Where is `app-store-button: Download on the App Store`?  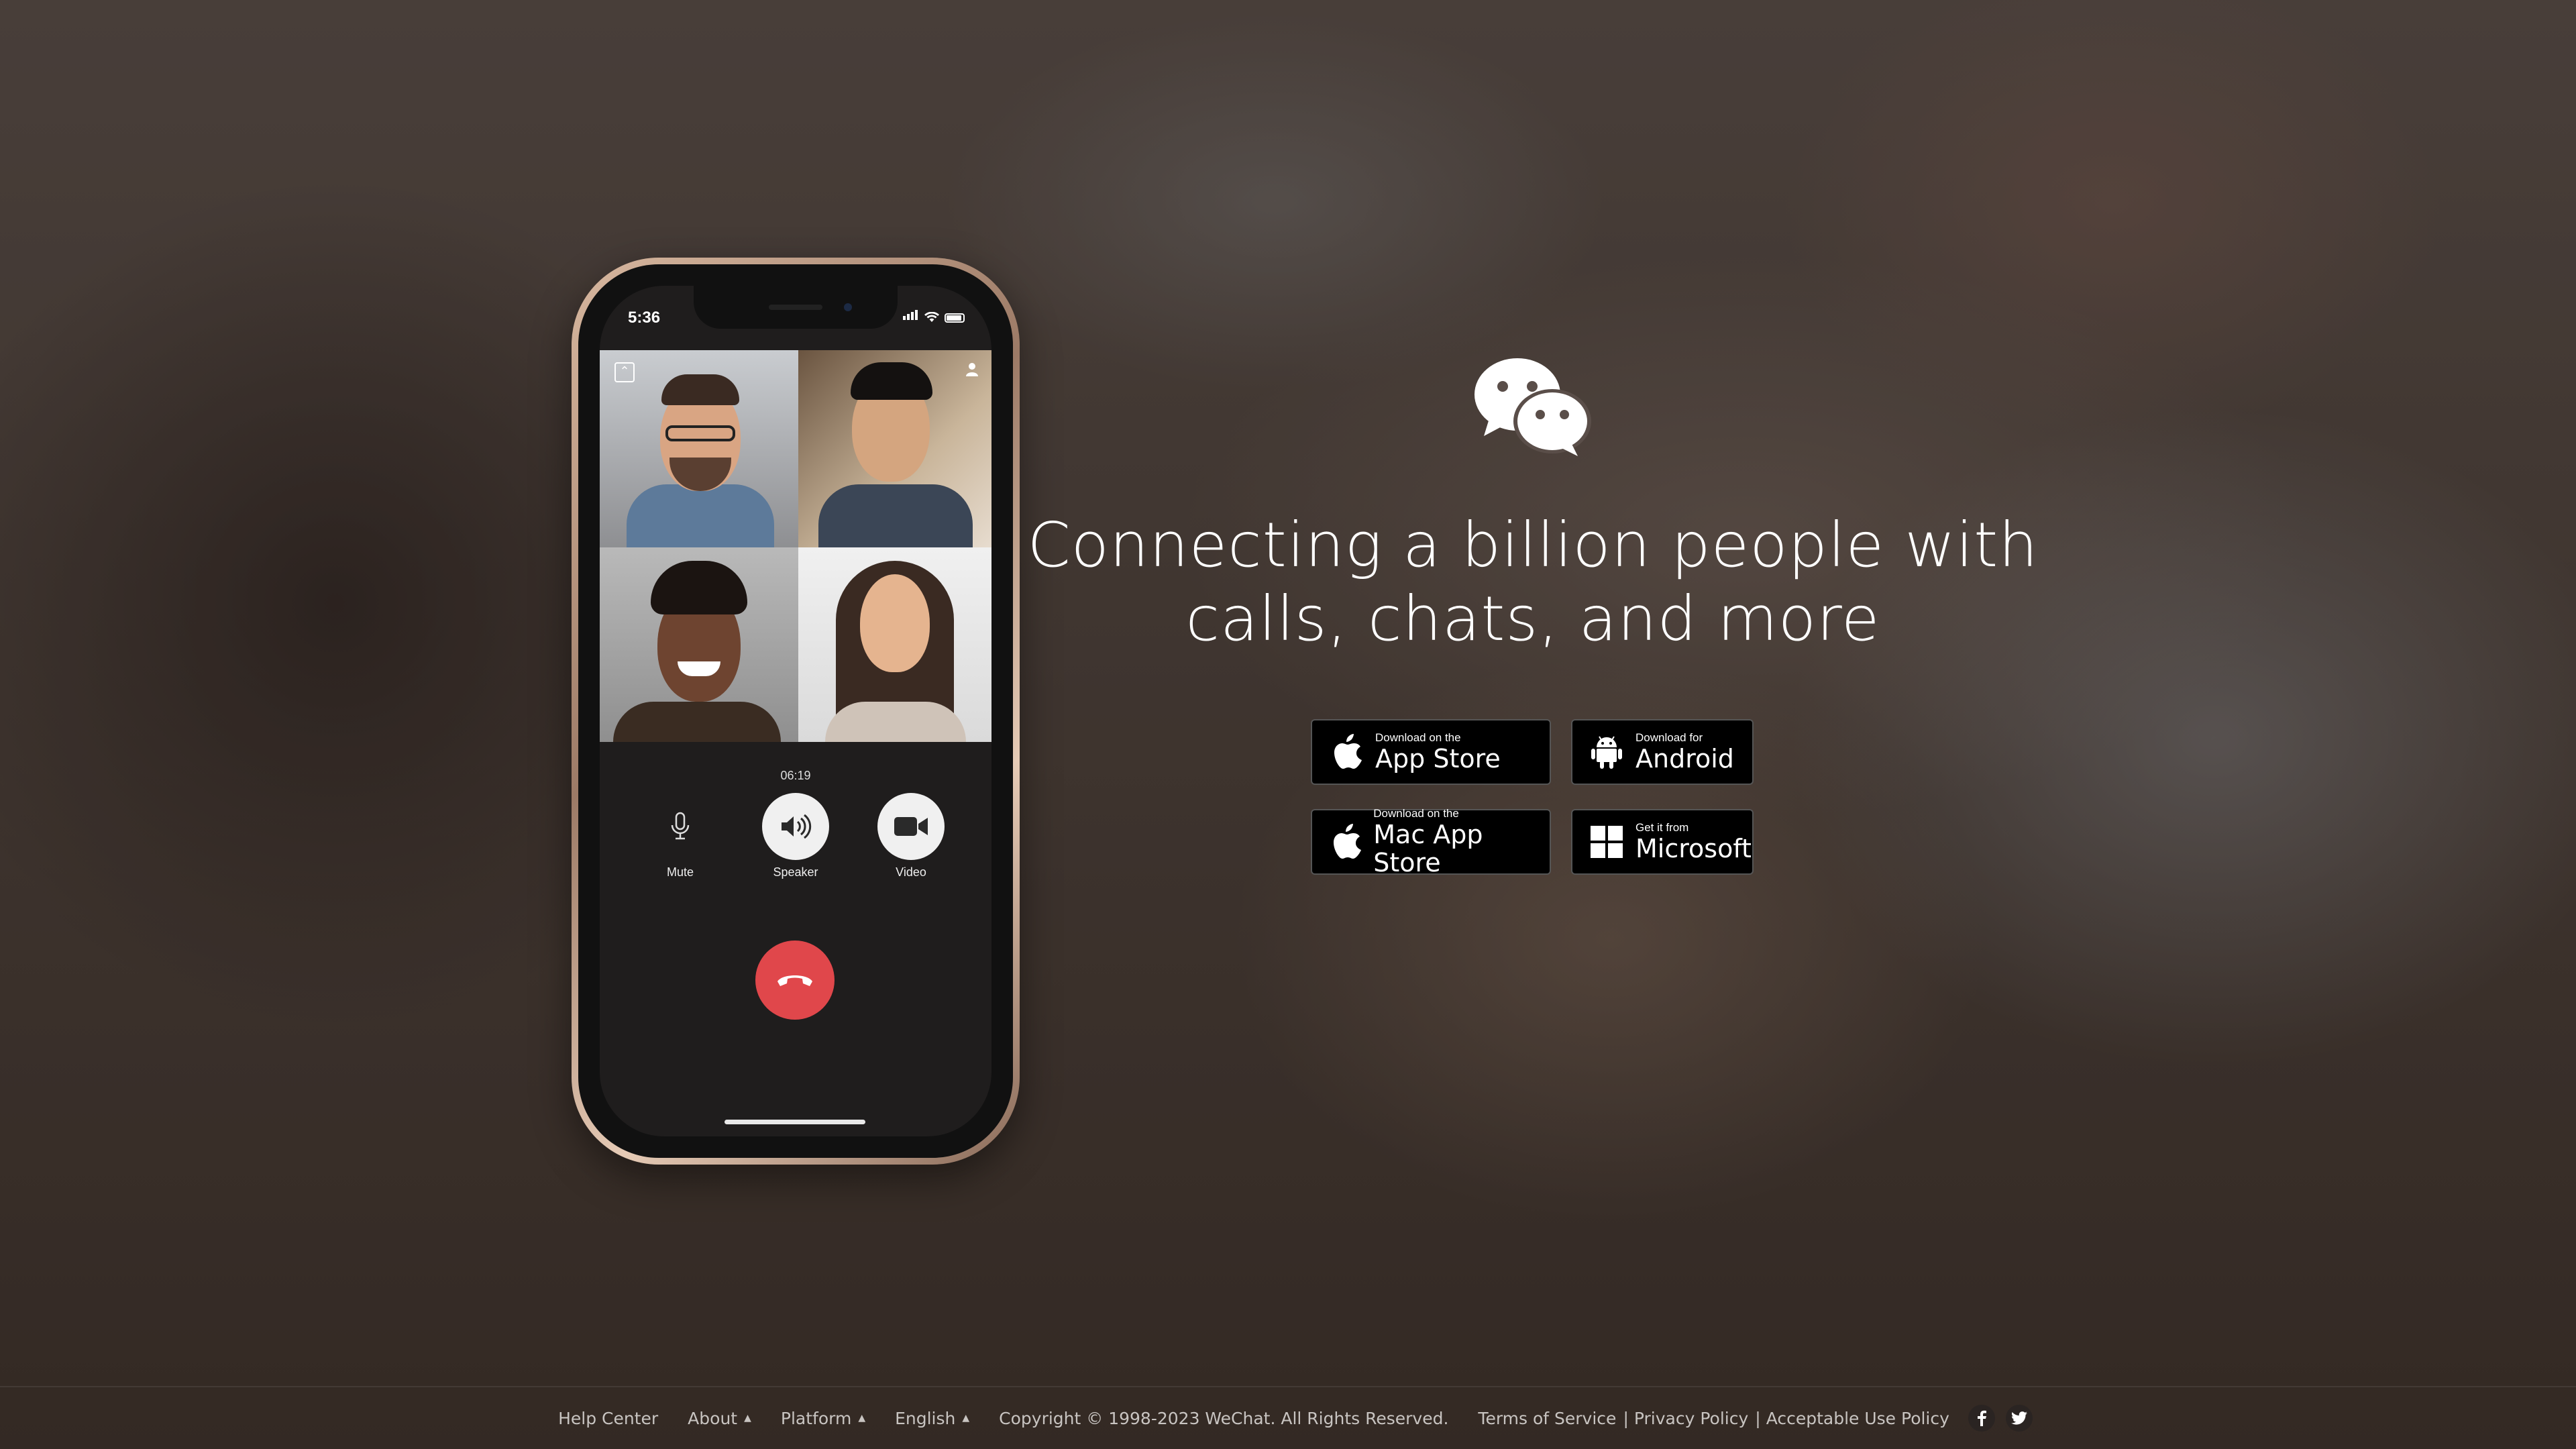
app-store-button: Download on the App Store is located at coordinates (1431, 752).